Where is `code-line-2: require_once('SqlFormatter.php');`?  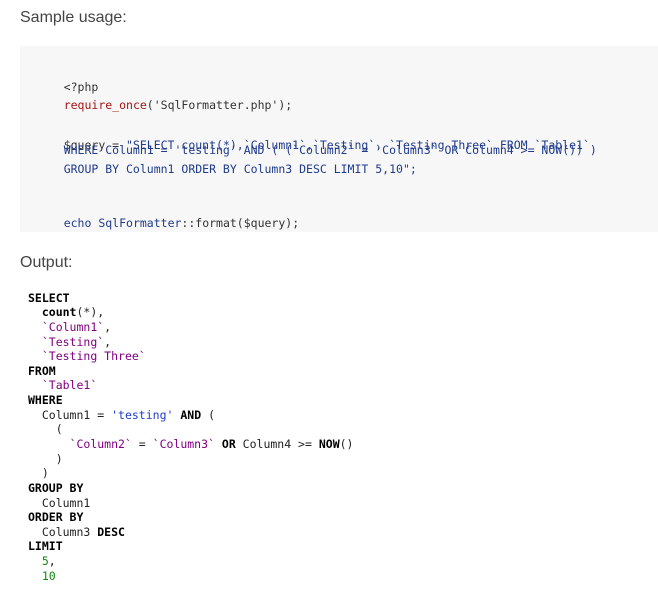 code-line-2: require_once('SqlFormatter.php'); is located at coordinates (164, 105).